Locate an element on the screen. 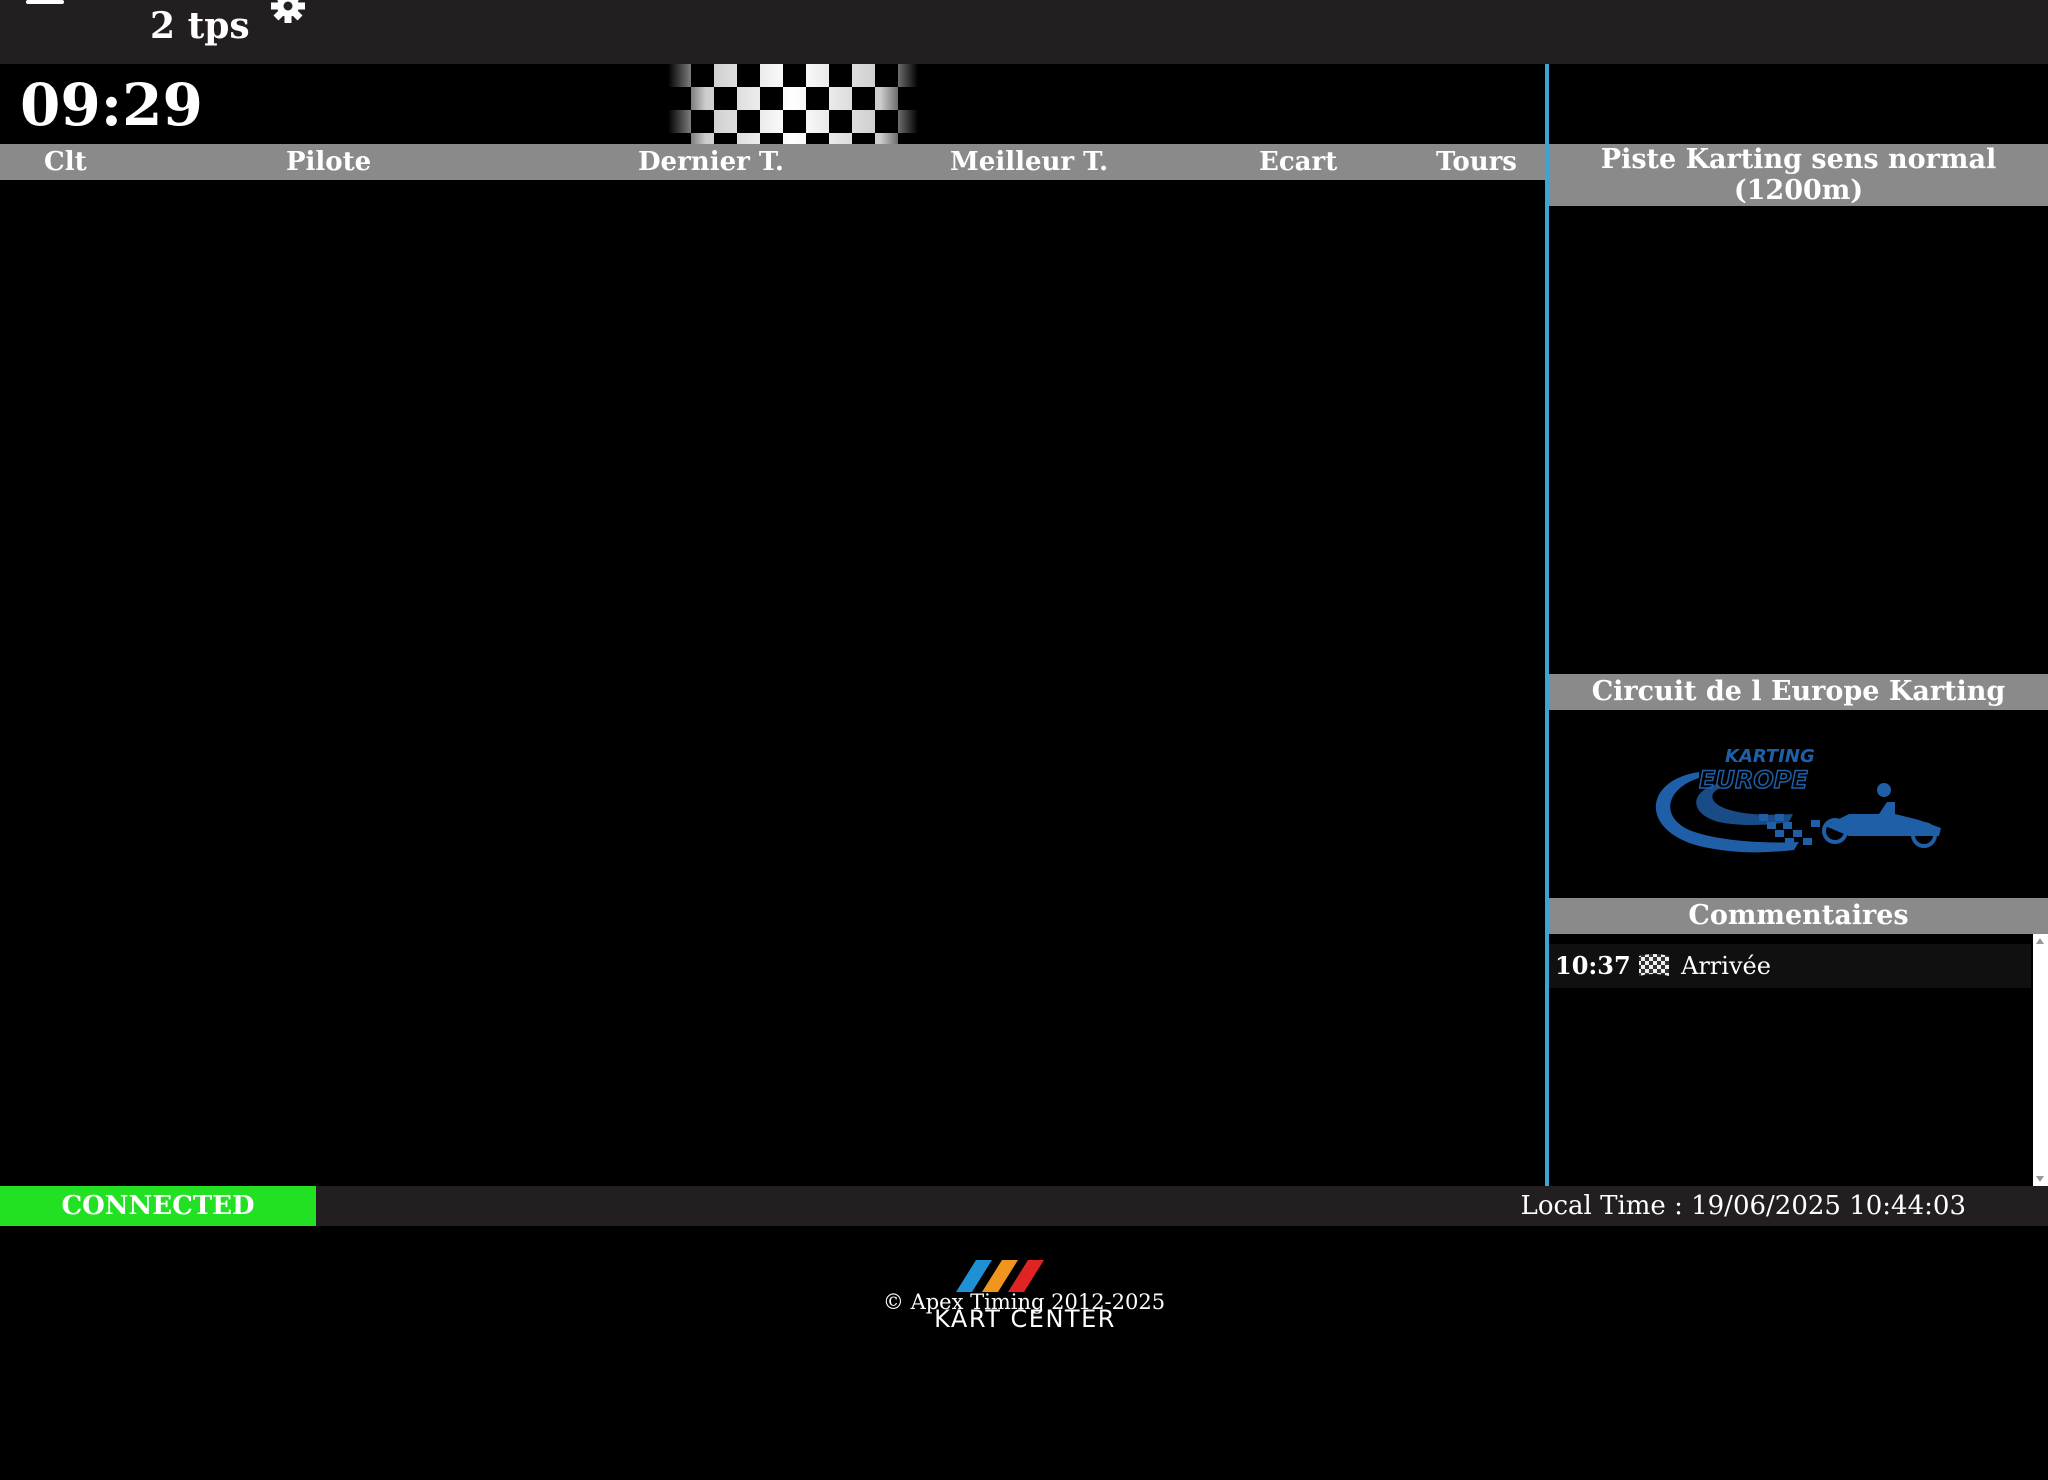 This screenshot has height=1480, width=2048. connection-status-badge: CONNECTED is located at coordinates (158, 1206).